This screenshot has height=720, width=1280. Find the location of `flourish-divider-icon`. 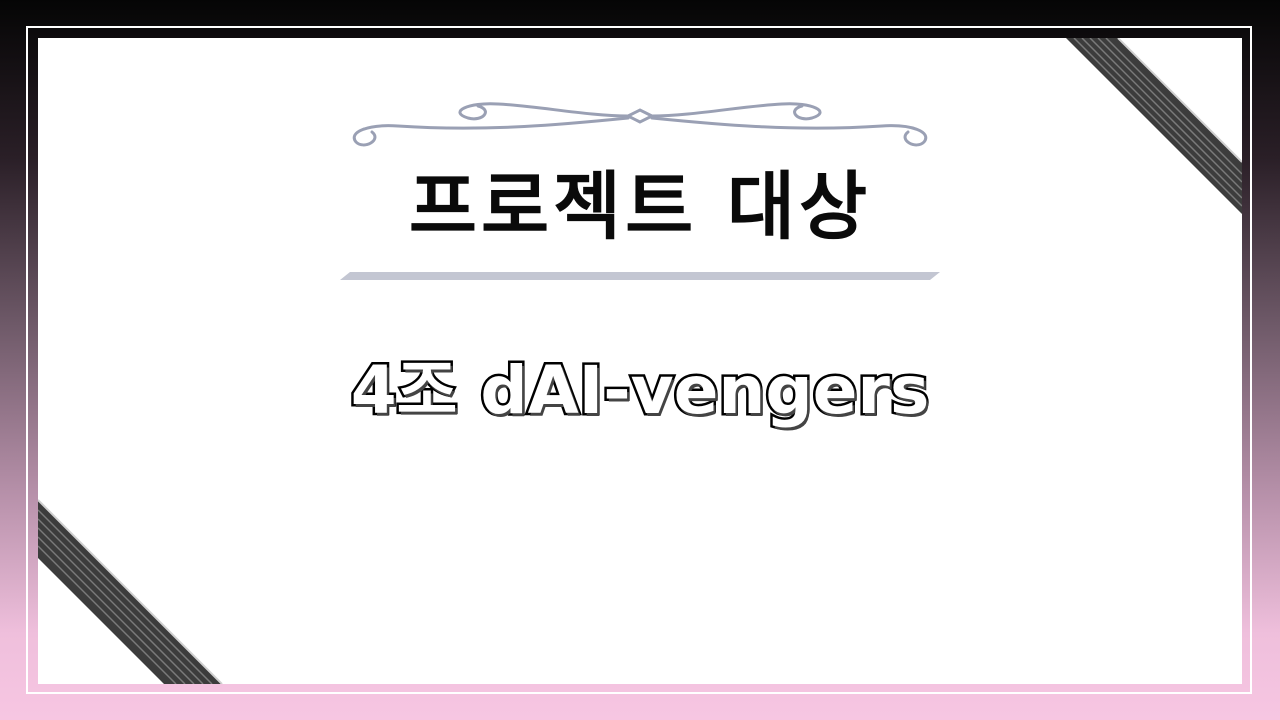

flourish-divider-icon is located at coordinates (640, 124).